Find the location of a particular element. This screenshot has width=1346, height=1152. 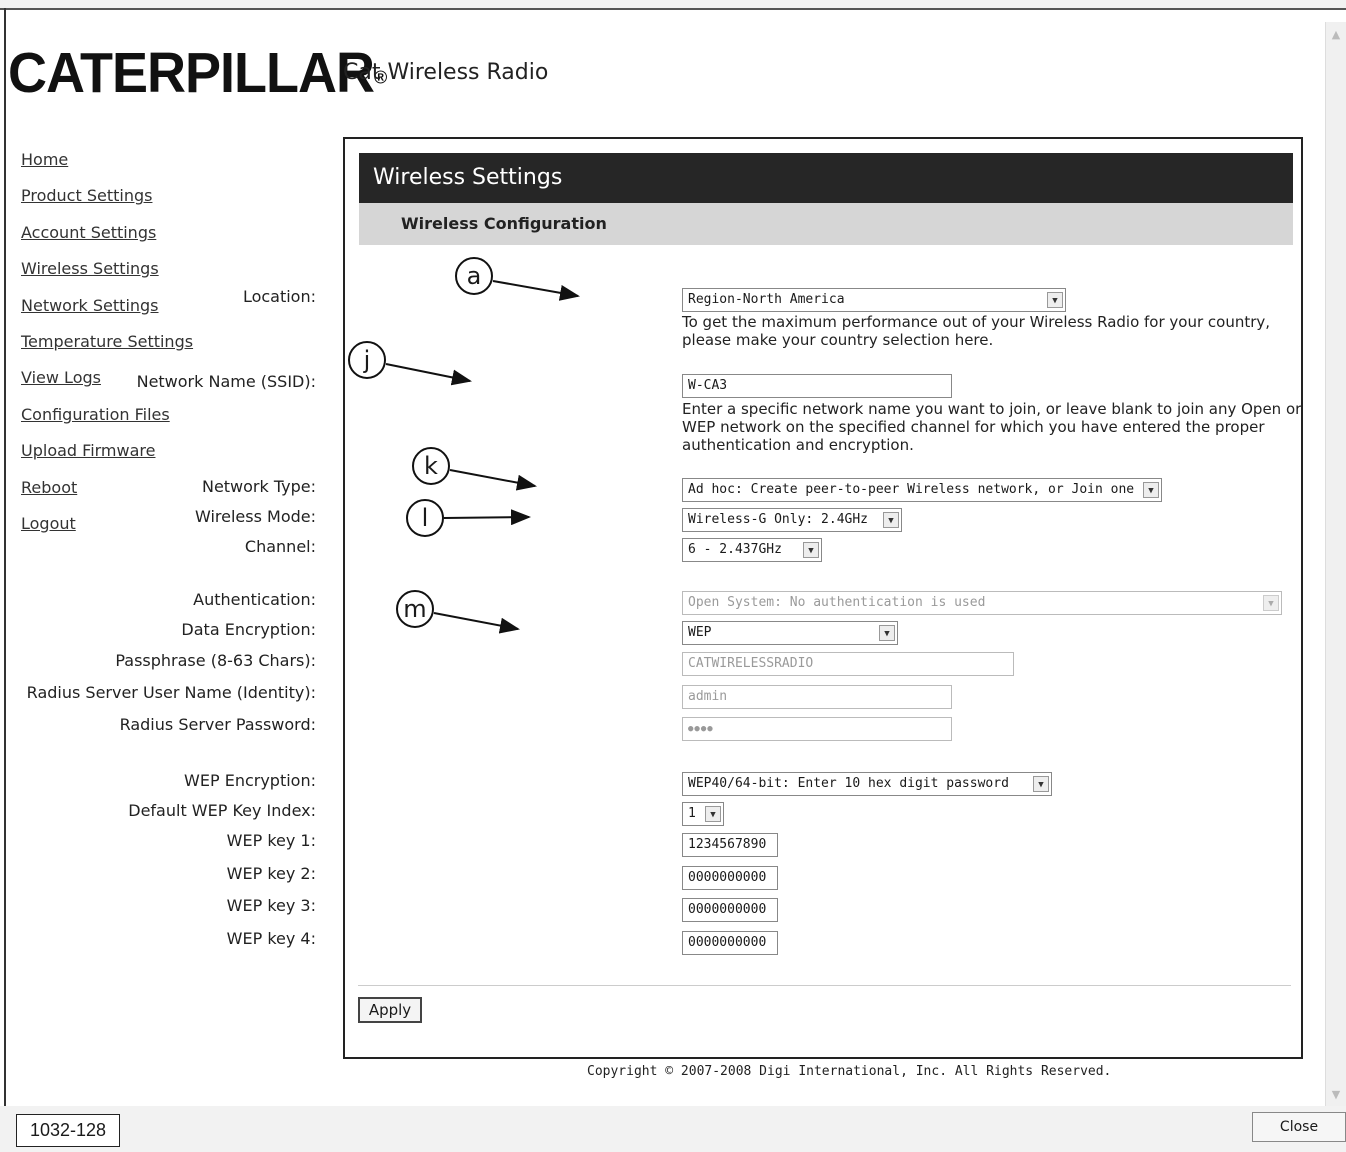

wep-key2-input: 0000000000 is located at coordinates (730, 878).